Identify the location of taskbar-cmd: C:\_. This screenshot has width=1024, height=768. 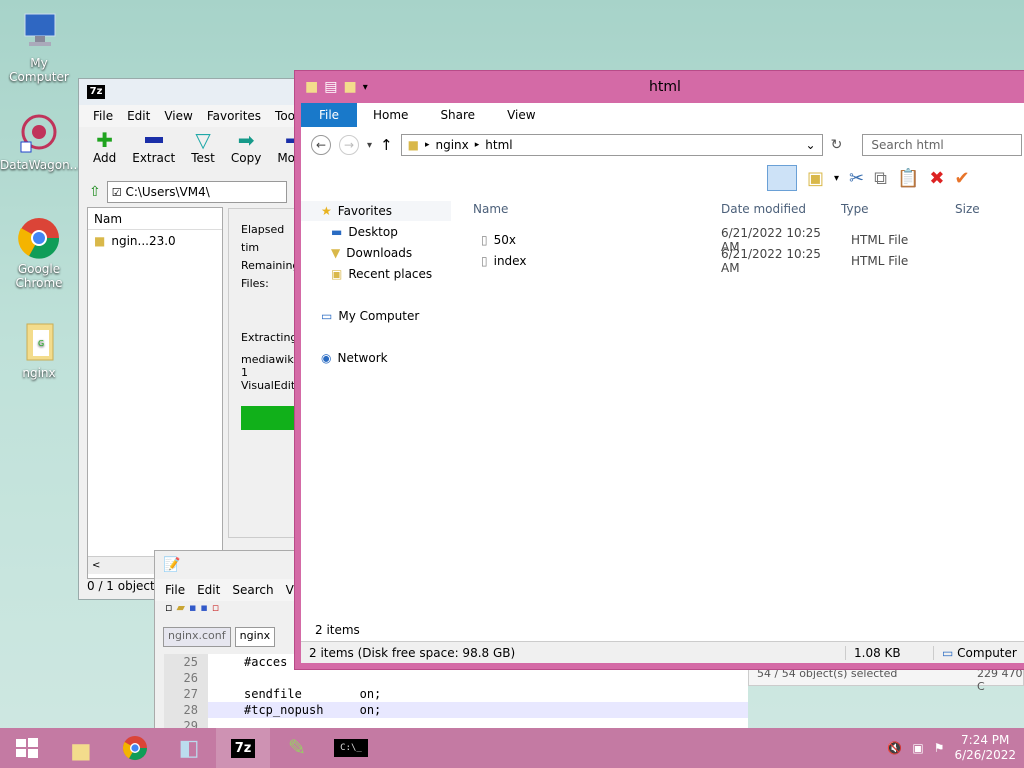
(351, 748).